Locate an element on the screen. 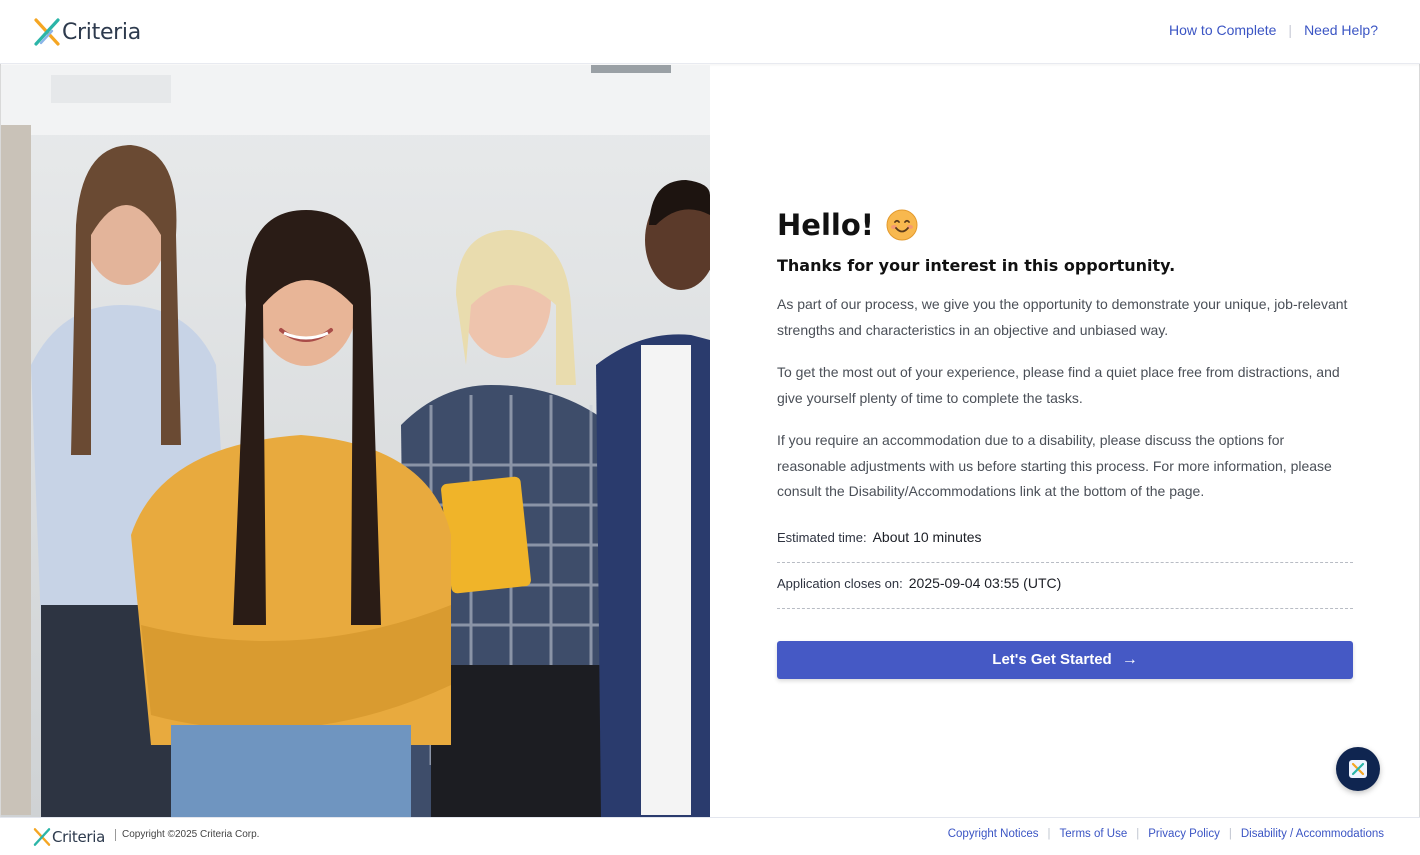 This screenshot has width=1420, height=855. need-help-link: Need Help? is located at coordinates (1341, 30).